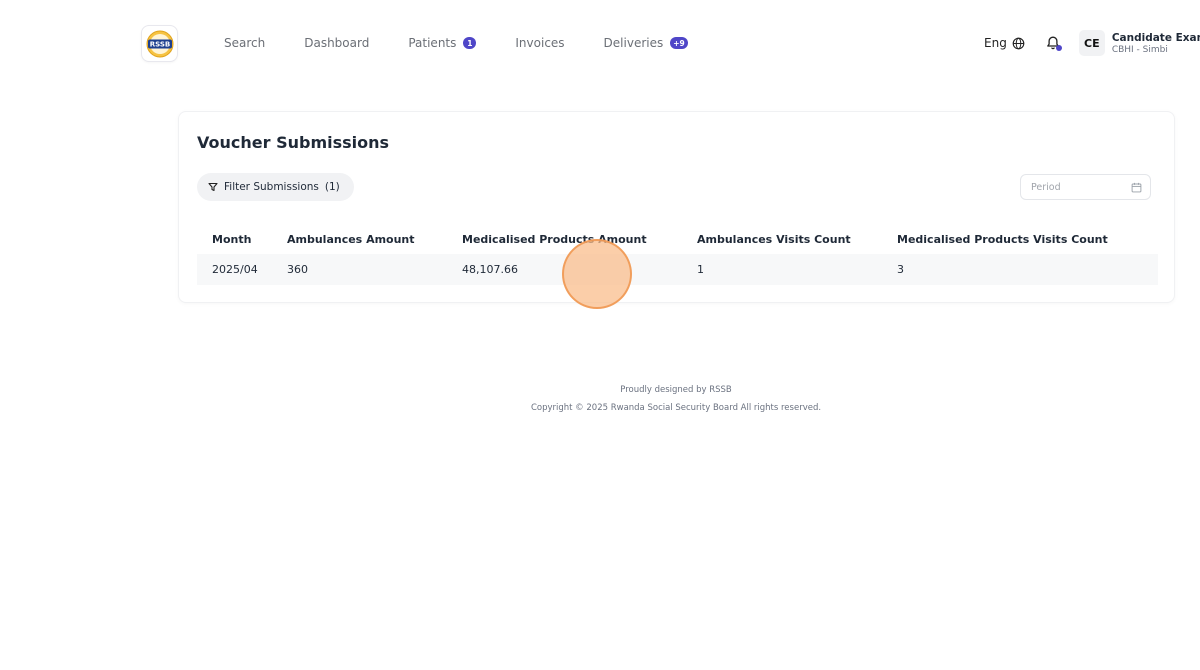  I want to click on nav-label: Search, so click(245, 43).